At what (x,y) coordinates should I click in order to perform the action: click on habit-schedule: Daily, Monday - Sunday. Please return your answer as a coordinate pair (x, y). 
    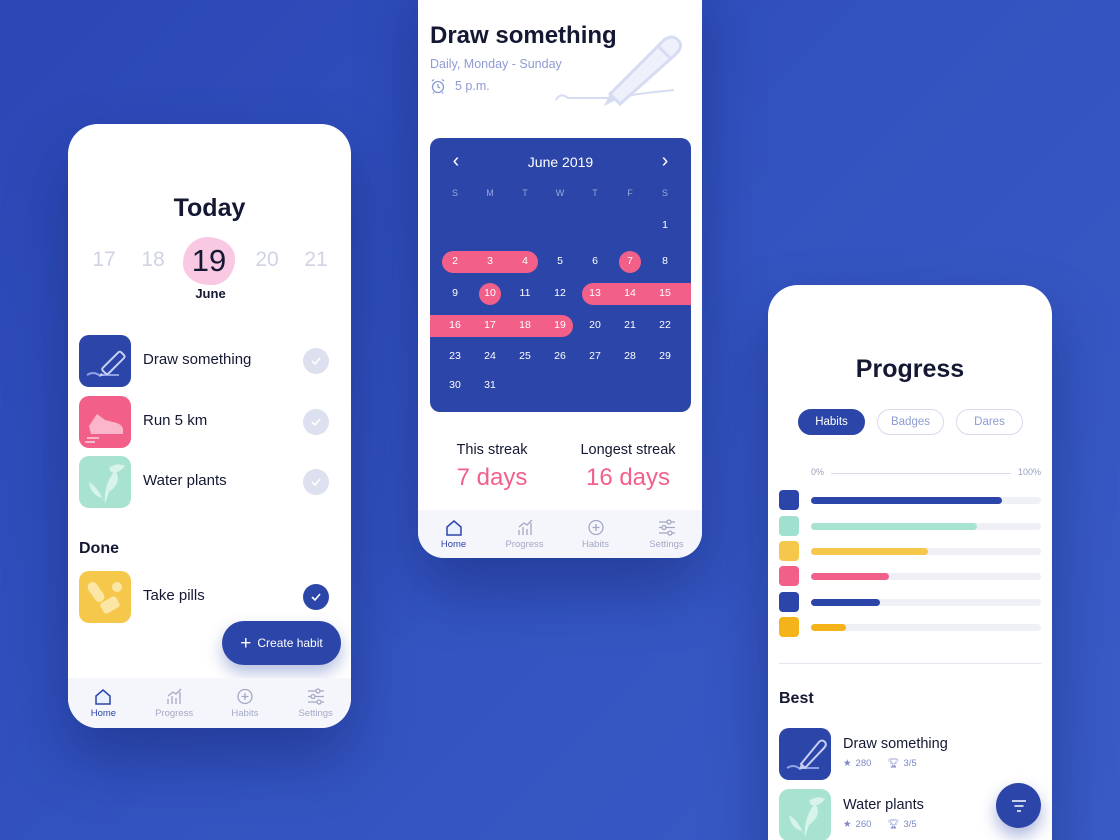
    Looking at the image, I should click on (496, 64).